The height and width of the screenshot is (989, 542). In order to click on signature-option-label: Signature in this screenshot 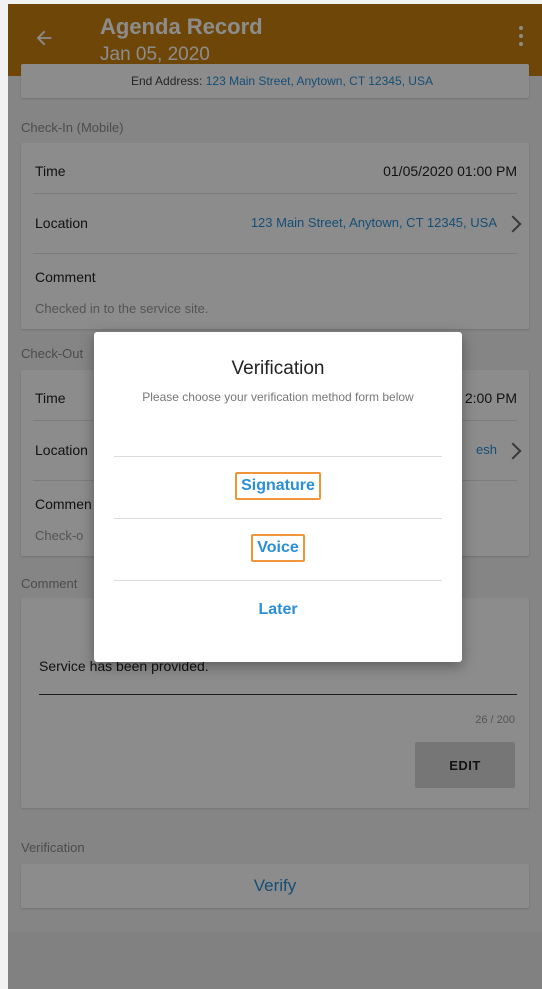, I will do `click(278, 486)`.